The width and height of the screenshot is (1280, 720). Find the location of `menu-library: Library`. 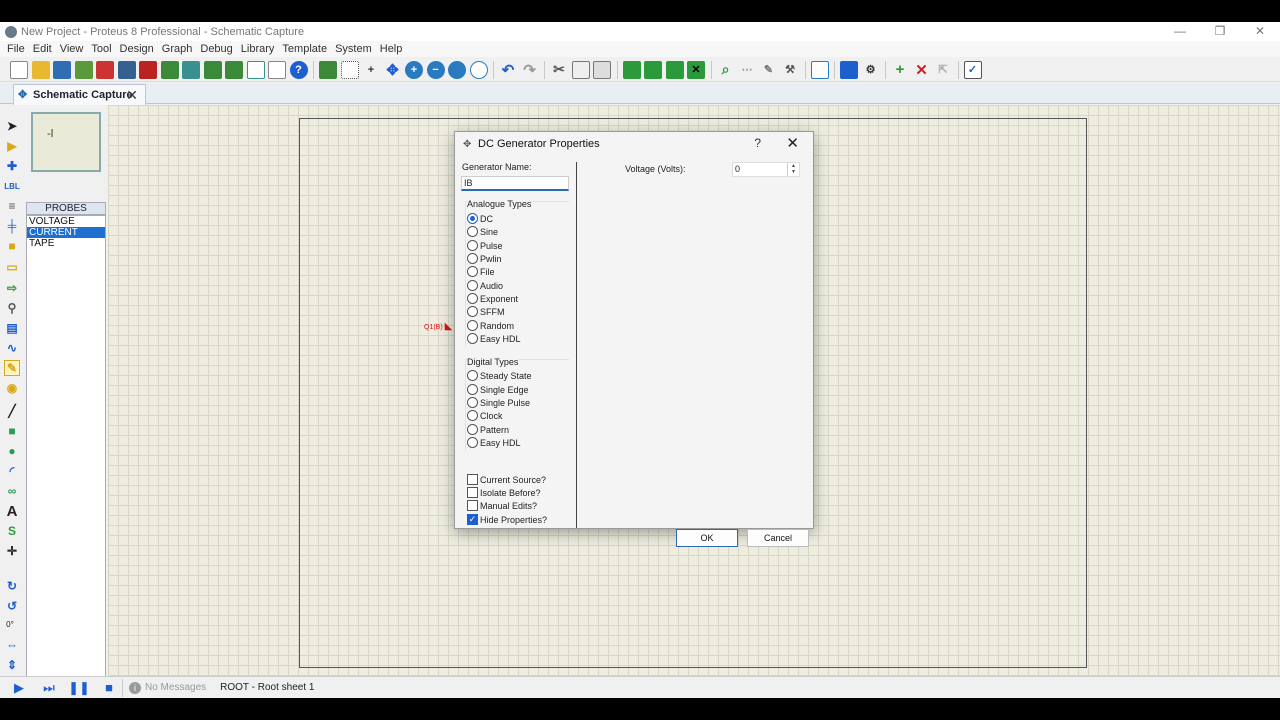

menu-library: Library is located at coordinates (258, 49).